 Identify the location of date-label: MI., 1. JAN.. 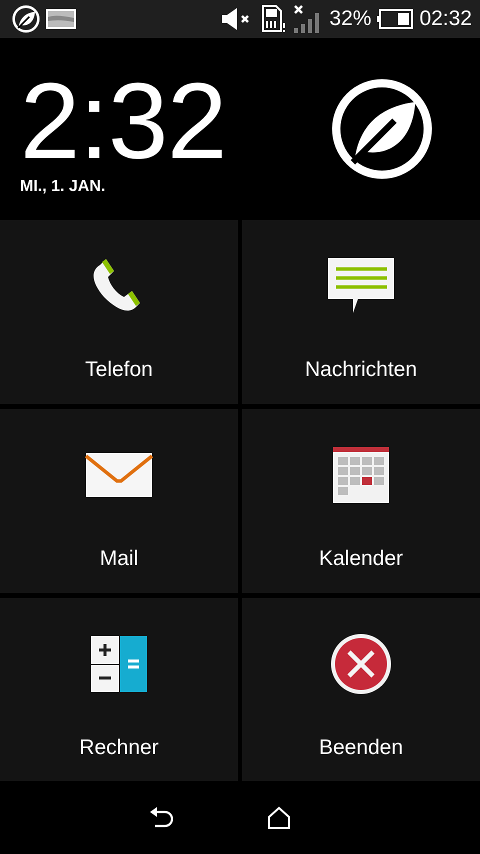
(63, 187).